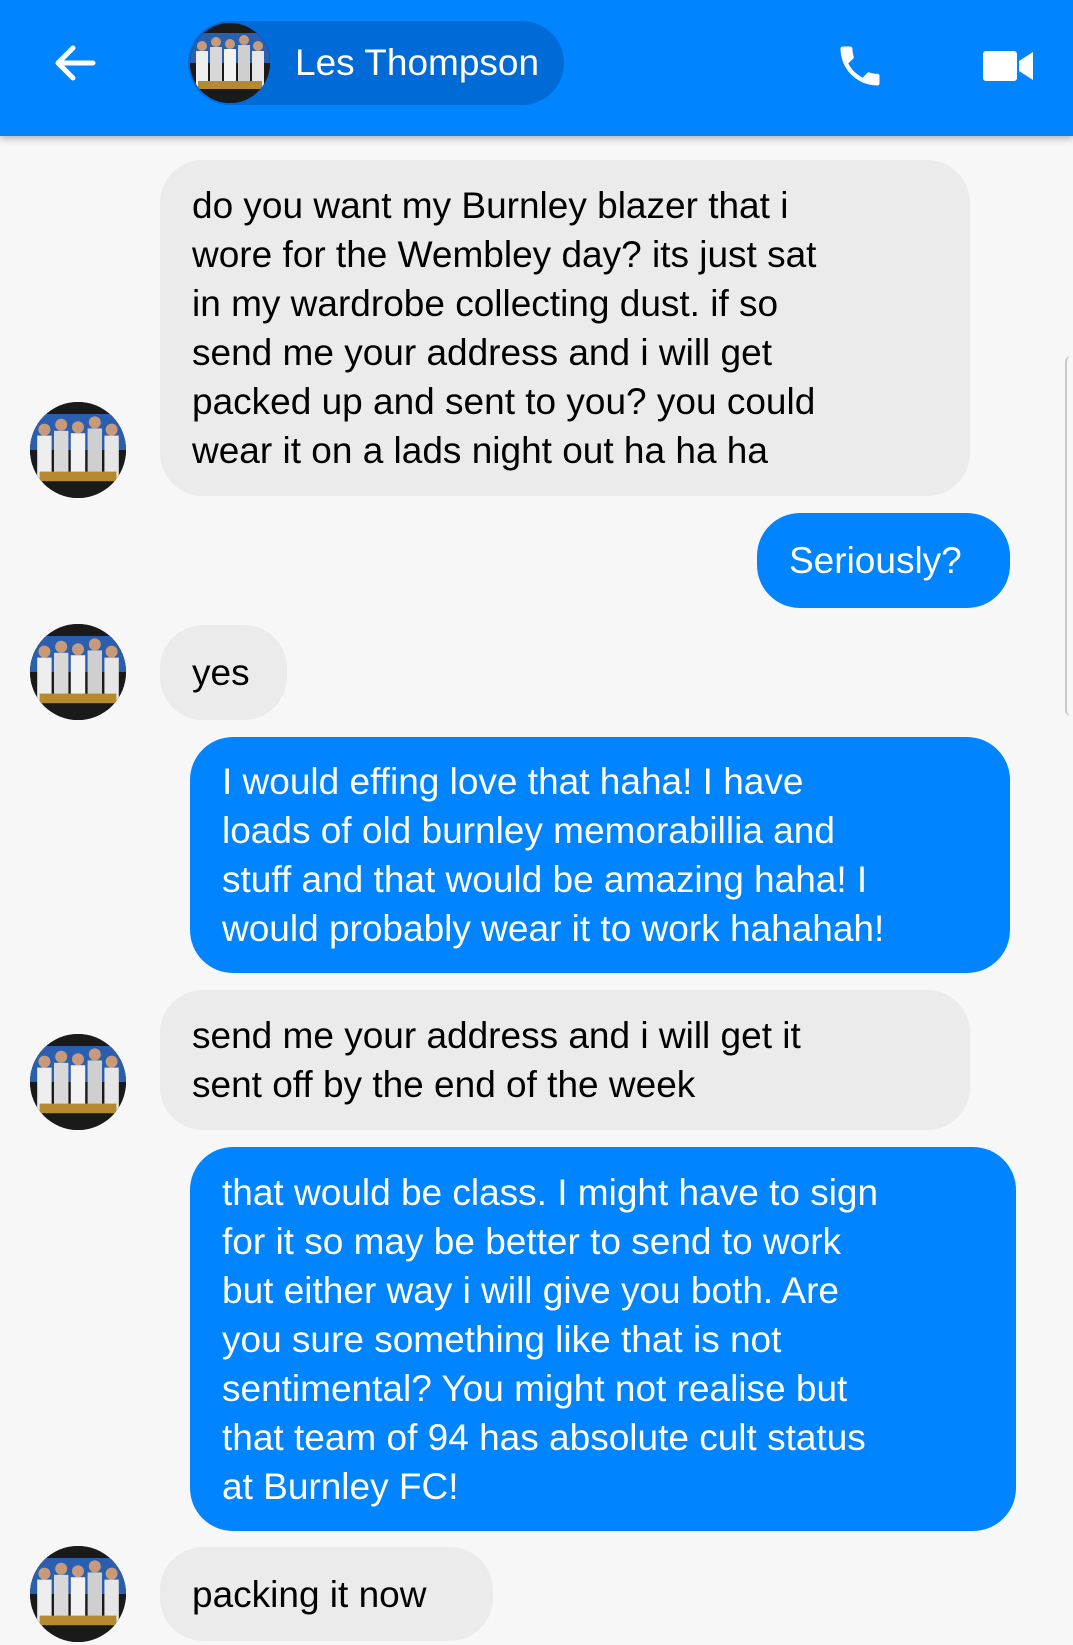 The image size is (1073, 1645). I want to click on video-call-button, so click(1008, 66).